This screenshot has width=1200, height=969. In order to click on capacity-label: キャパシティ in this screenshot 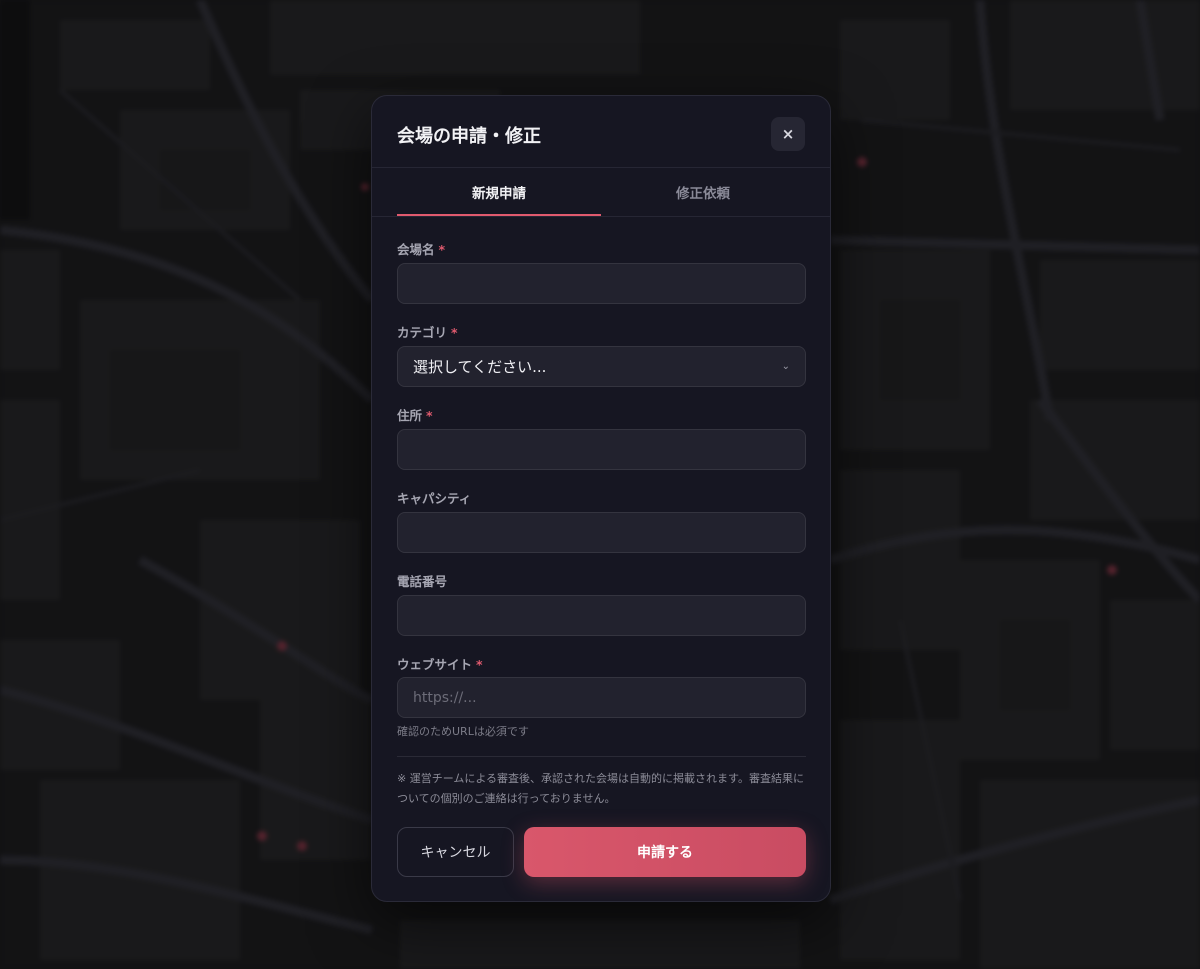, I will do `click(434, 498)`.